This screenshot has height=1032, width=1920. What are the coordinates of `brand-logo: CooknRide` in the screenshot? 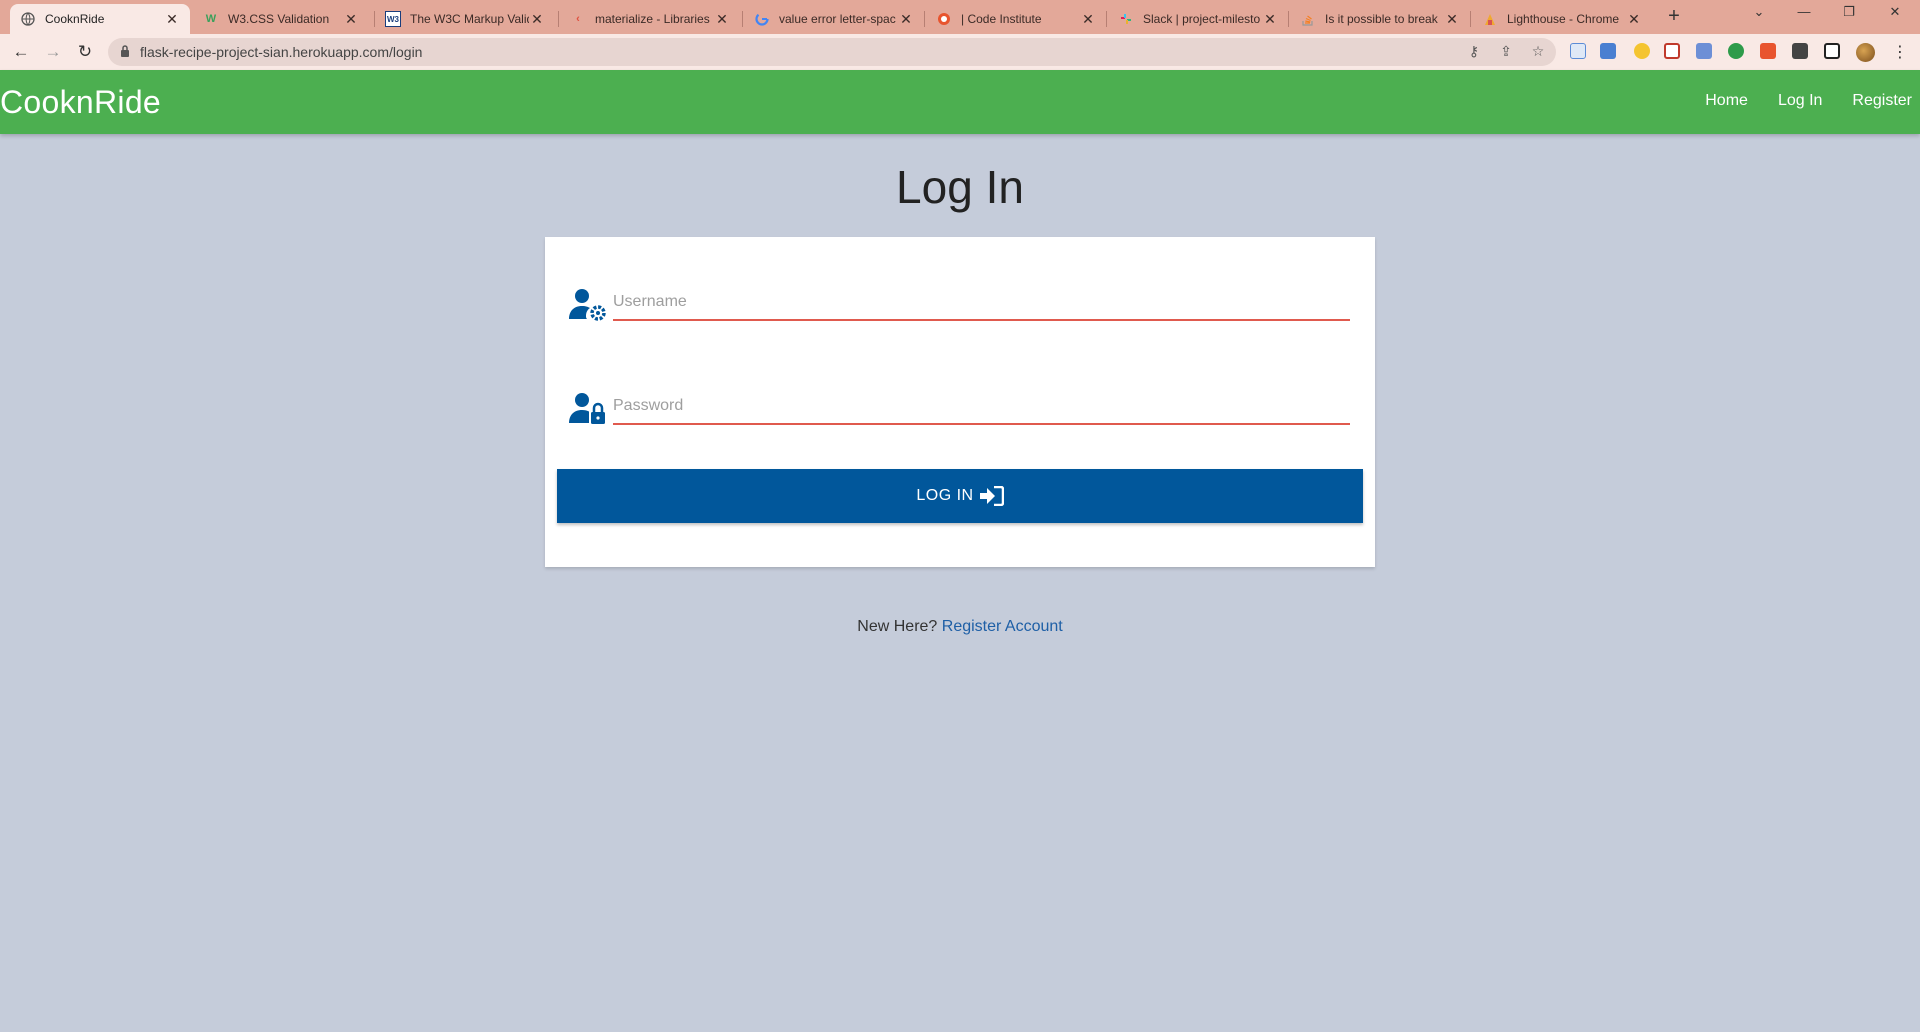 It's located at (80, 102).